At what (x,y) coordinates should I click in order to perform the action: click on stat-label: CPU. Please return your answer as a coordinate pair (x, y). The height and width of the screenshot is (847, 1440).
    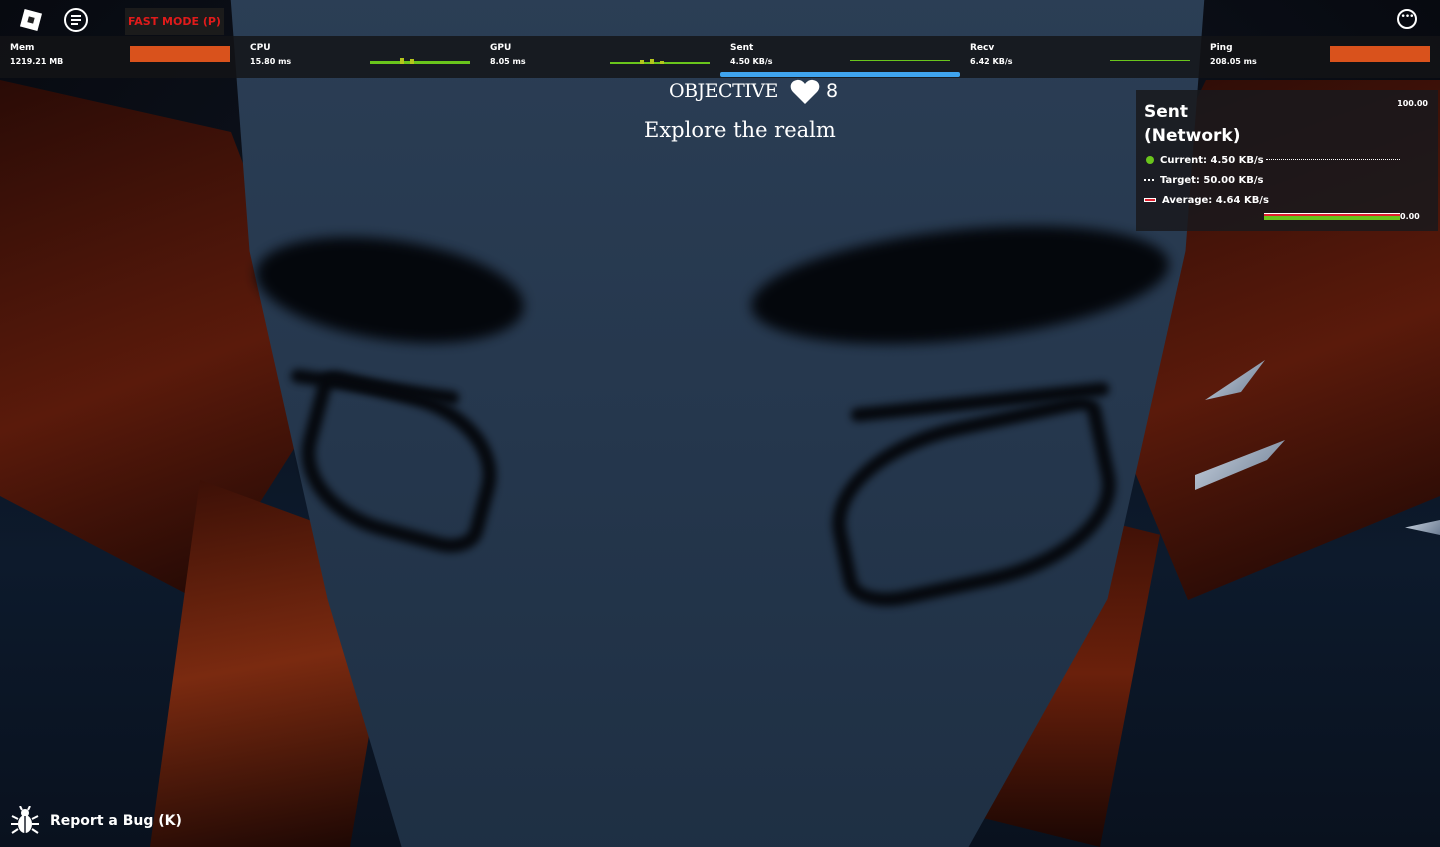
    Looking at the image, I should click on (260, 48).